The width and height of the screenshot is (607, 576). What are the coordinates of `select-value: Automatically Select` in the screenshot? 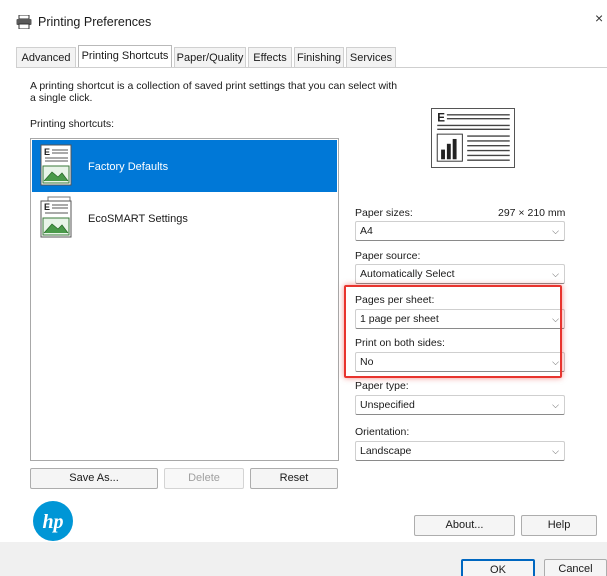 It's located at (407, 274).